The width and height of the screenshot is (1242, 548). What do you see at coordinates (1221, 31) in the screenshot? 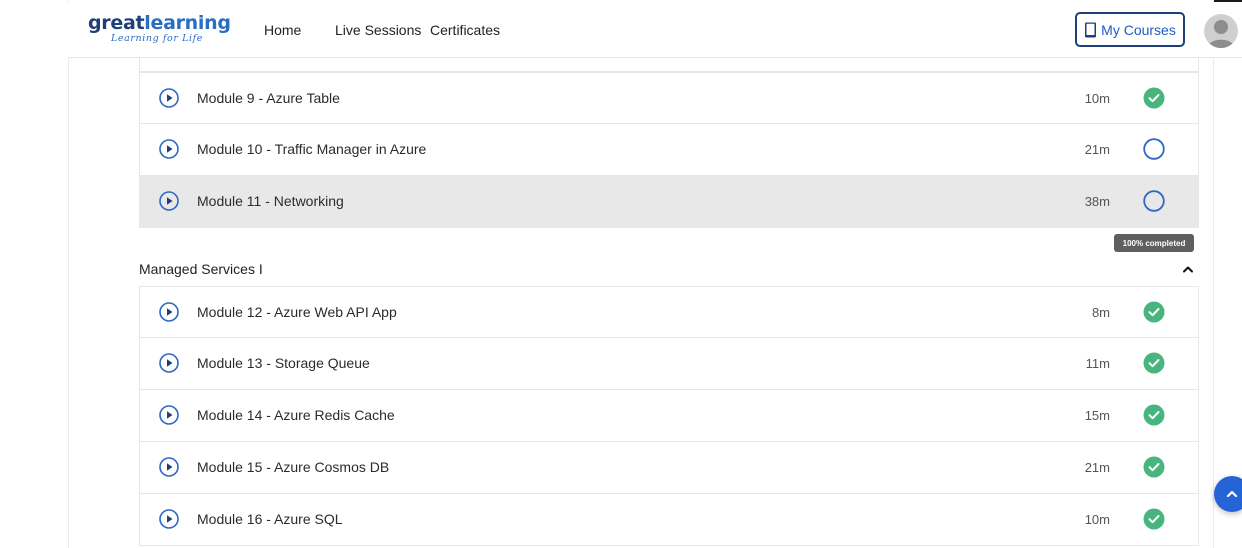
I see `user-avatar-icon` at bounding box center [1221, 31].